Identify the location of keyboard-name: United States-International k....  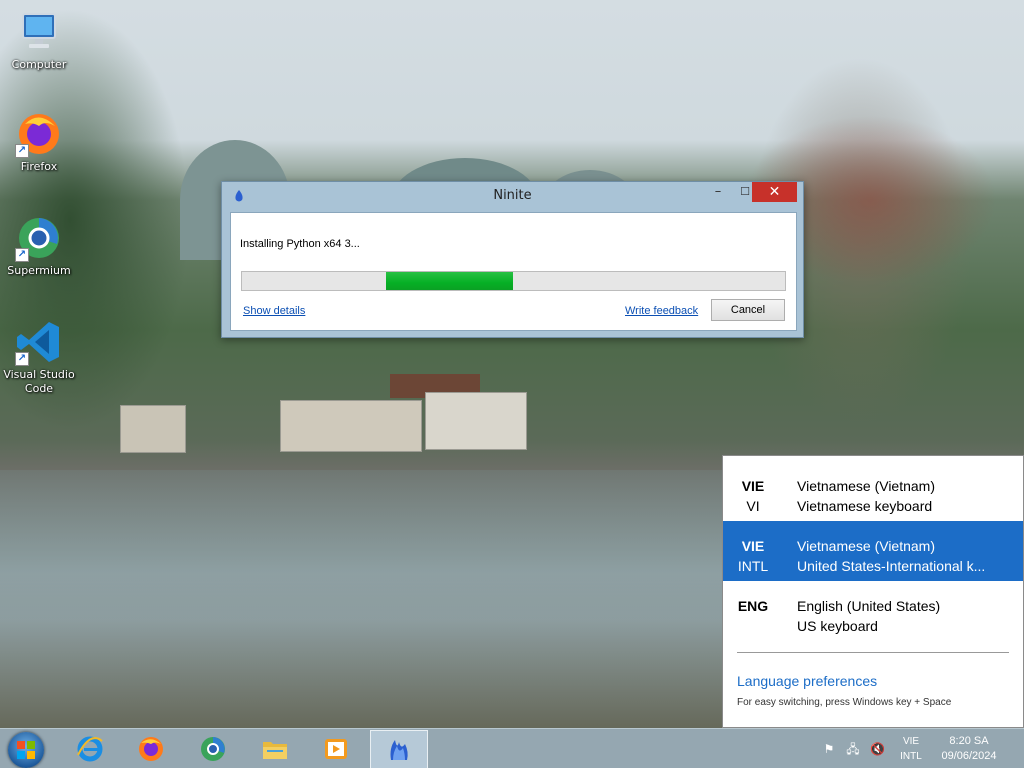
(891, 566).